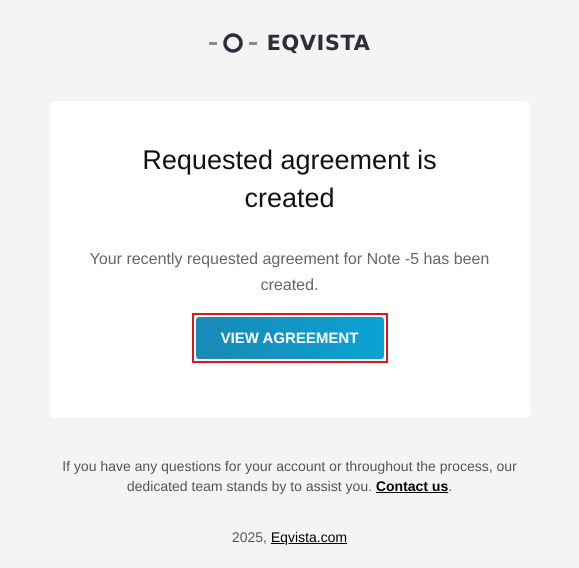  I want to click on logo-icon, so click(232, 43).